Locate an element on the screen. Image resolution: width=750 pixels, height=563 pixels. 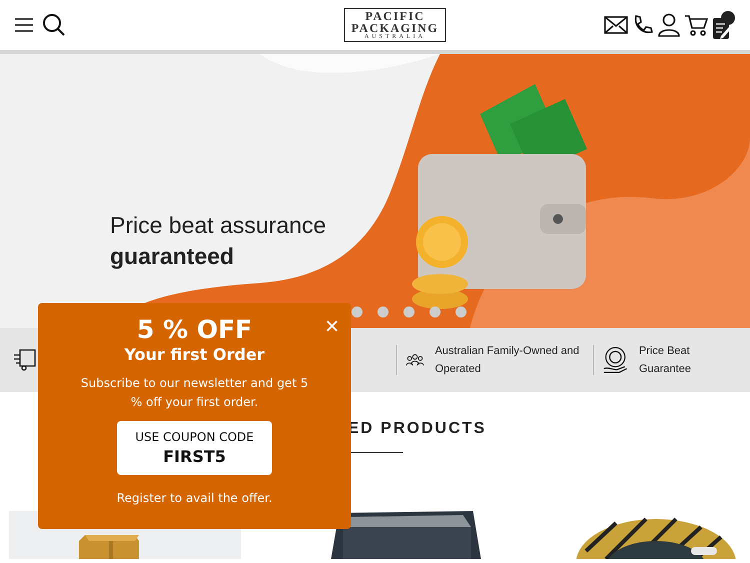
coin-hand-icon is located at coordinates (615, 360).